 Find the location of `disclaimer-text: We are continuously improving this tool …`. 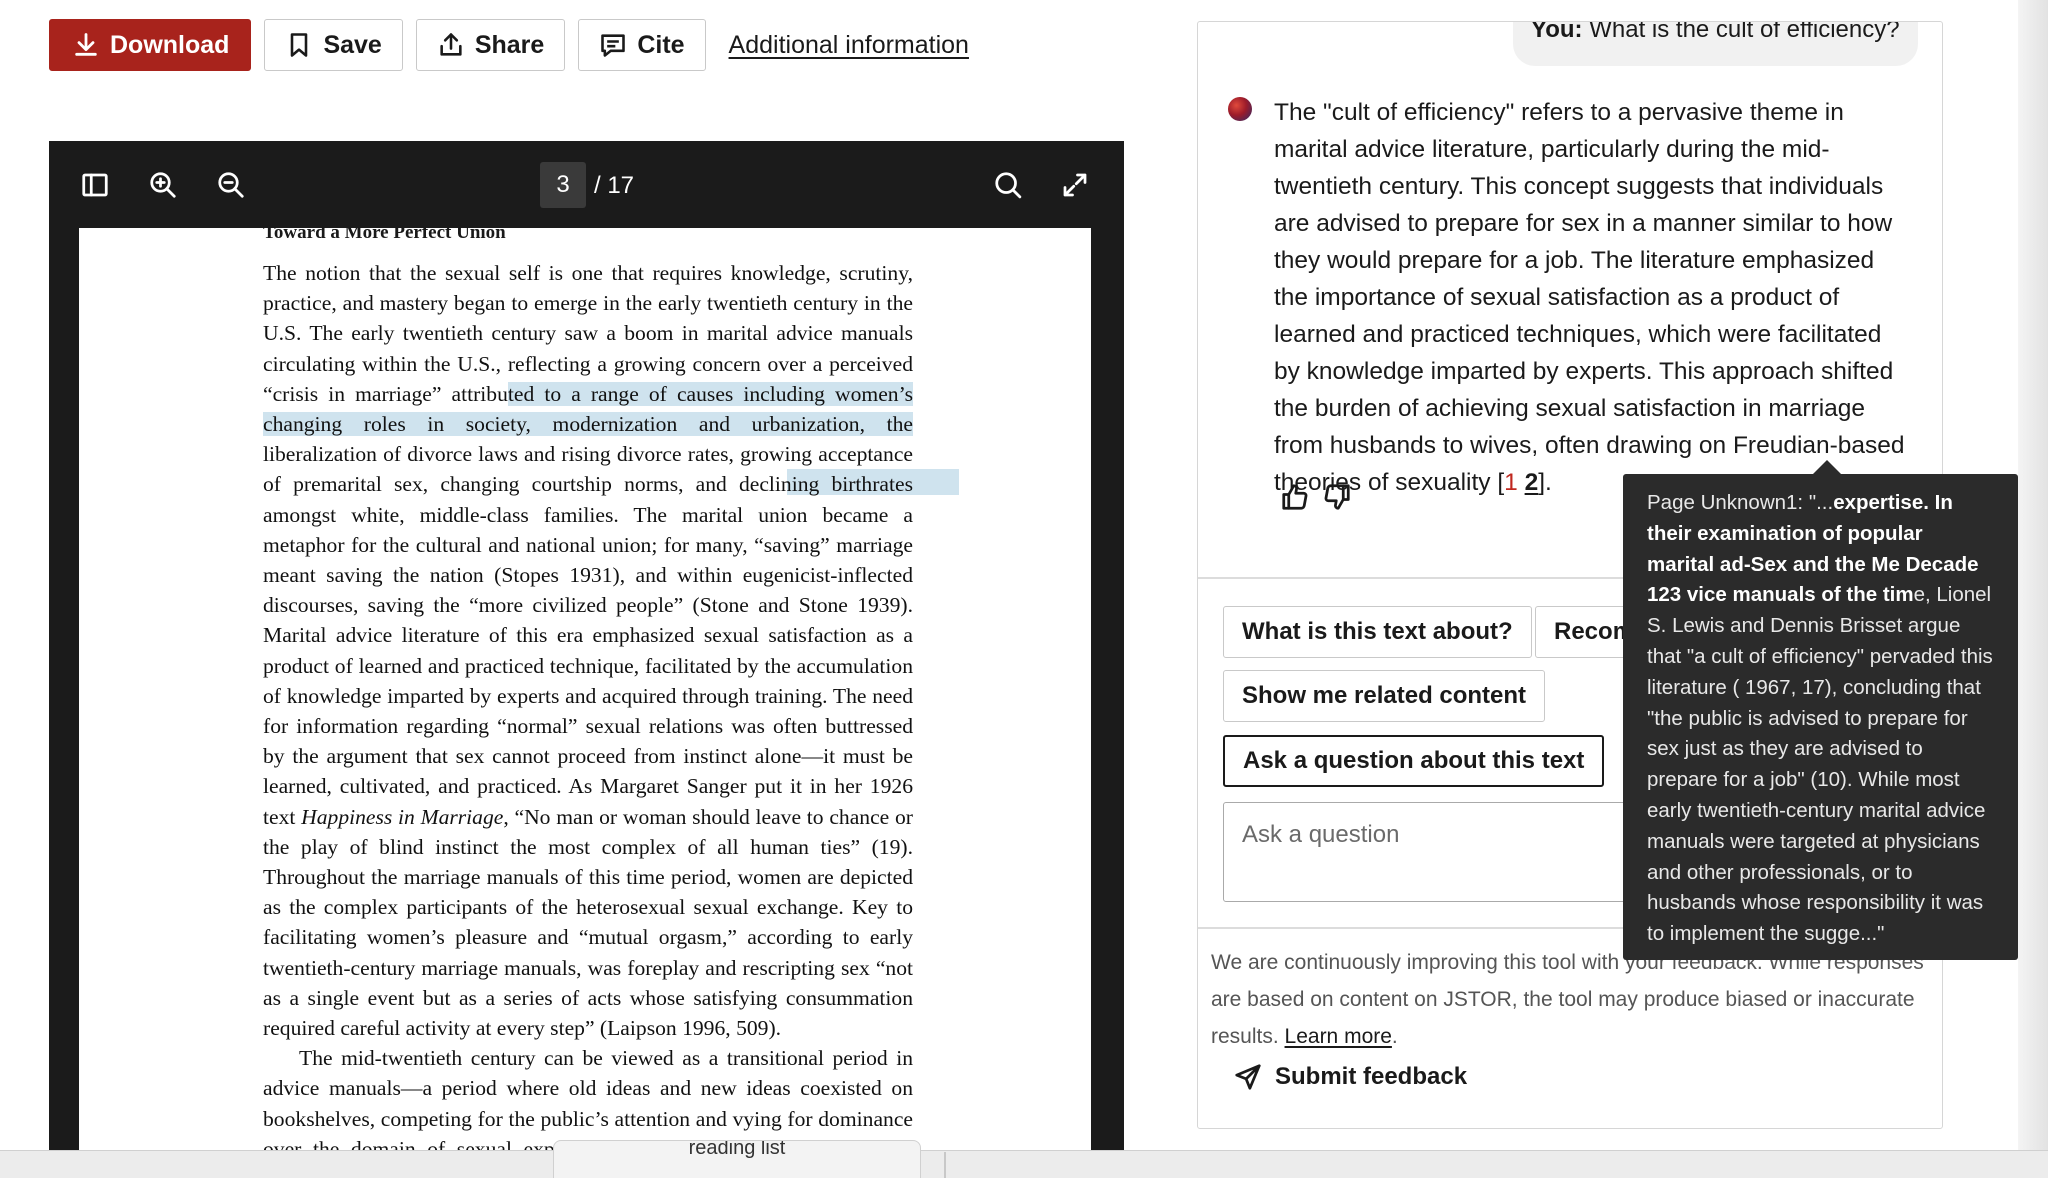

disclaimer-text: We are continuously improving this tool … is located at coordinates (1567, 999).